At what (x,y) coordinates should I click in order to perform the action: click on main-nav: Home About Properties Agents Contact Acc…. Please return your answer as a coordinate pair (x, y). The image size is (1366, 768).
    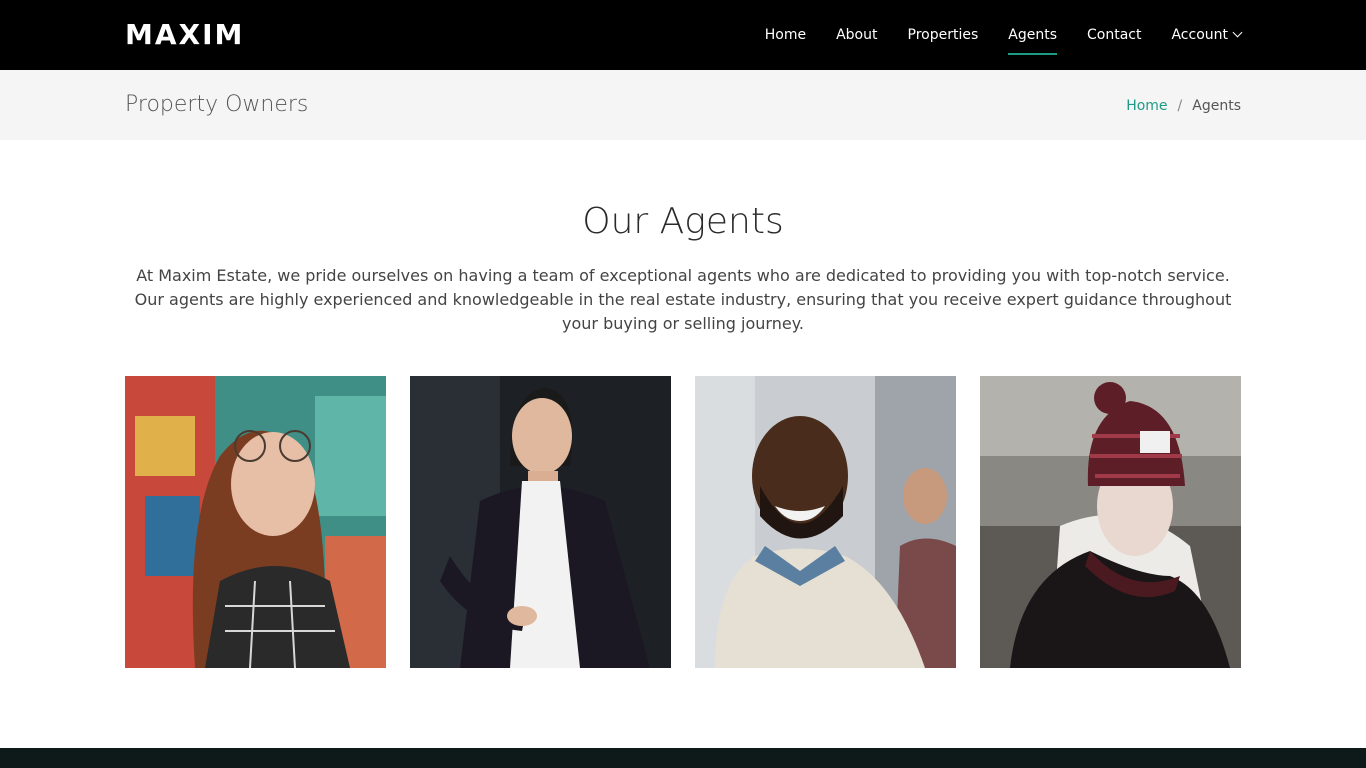
    Looking at the image, I should click on (1004, 35).